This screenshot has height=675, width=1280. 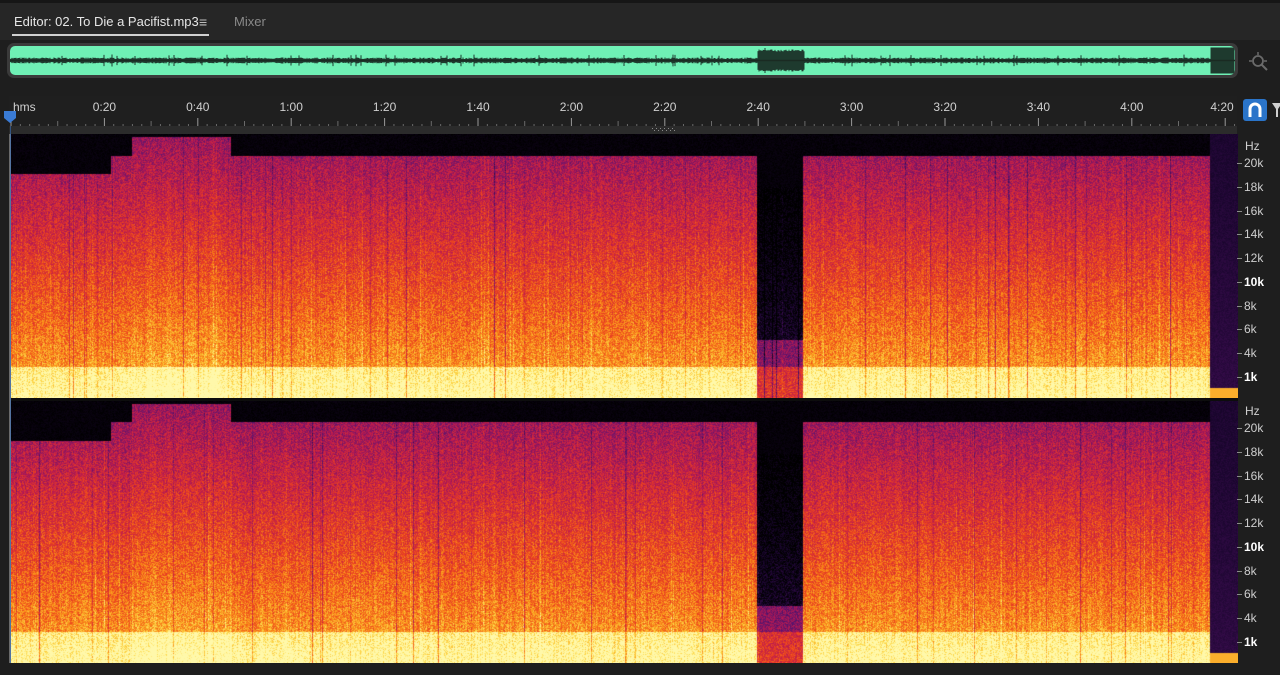 I want to click on ruler-label: 3:40, so click(x=1038, y=107).